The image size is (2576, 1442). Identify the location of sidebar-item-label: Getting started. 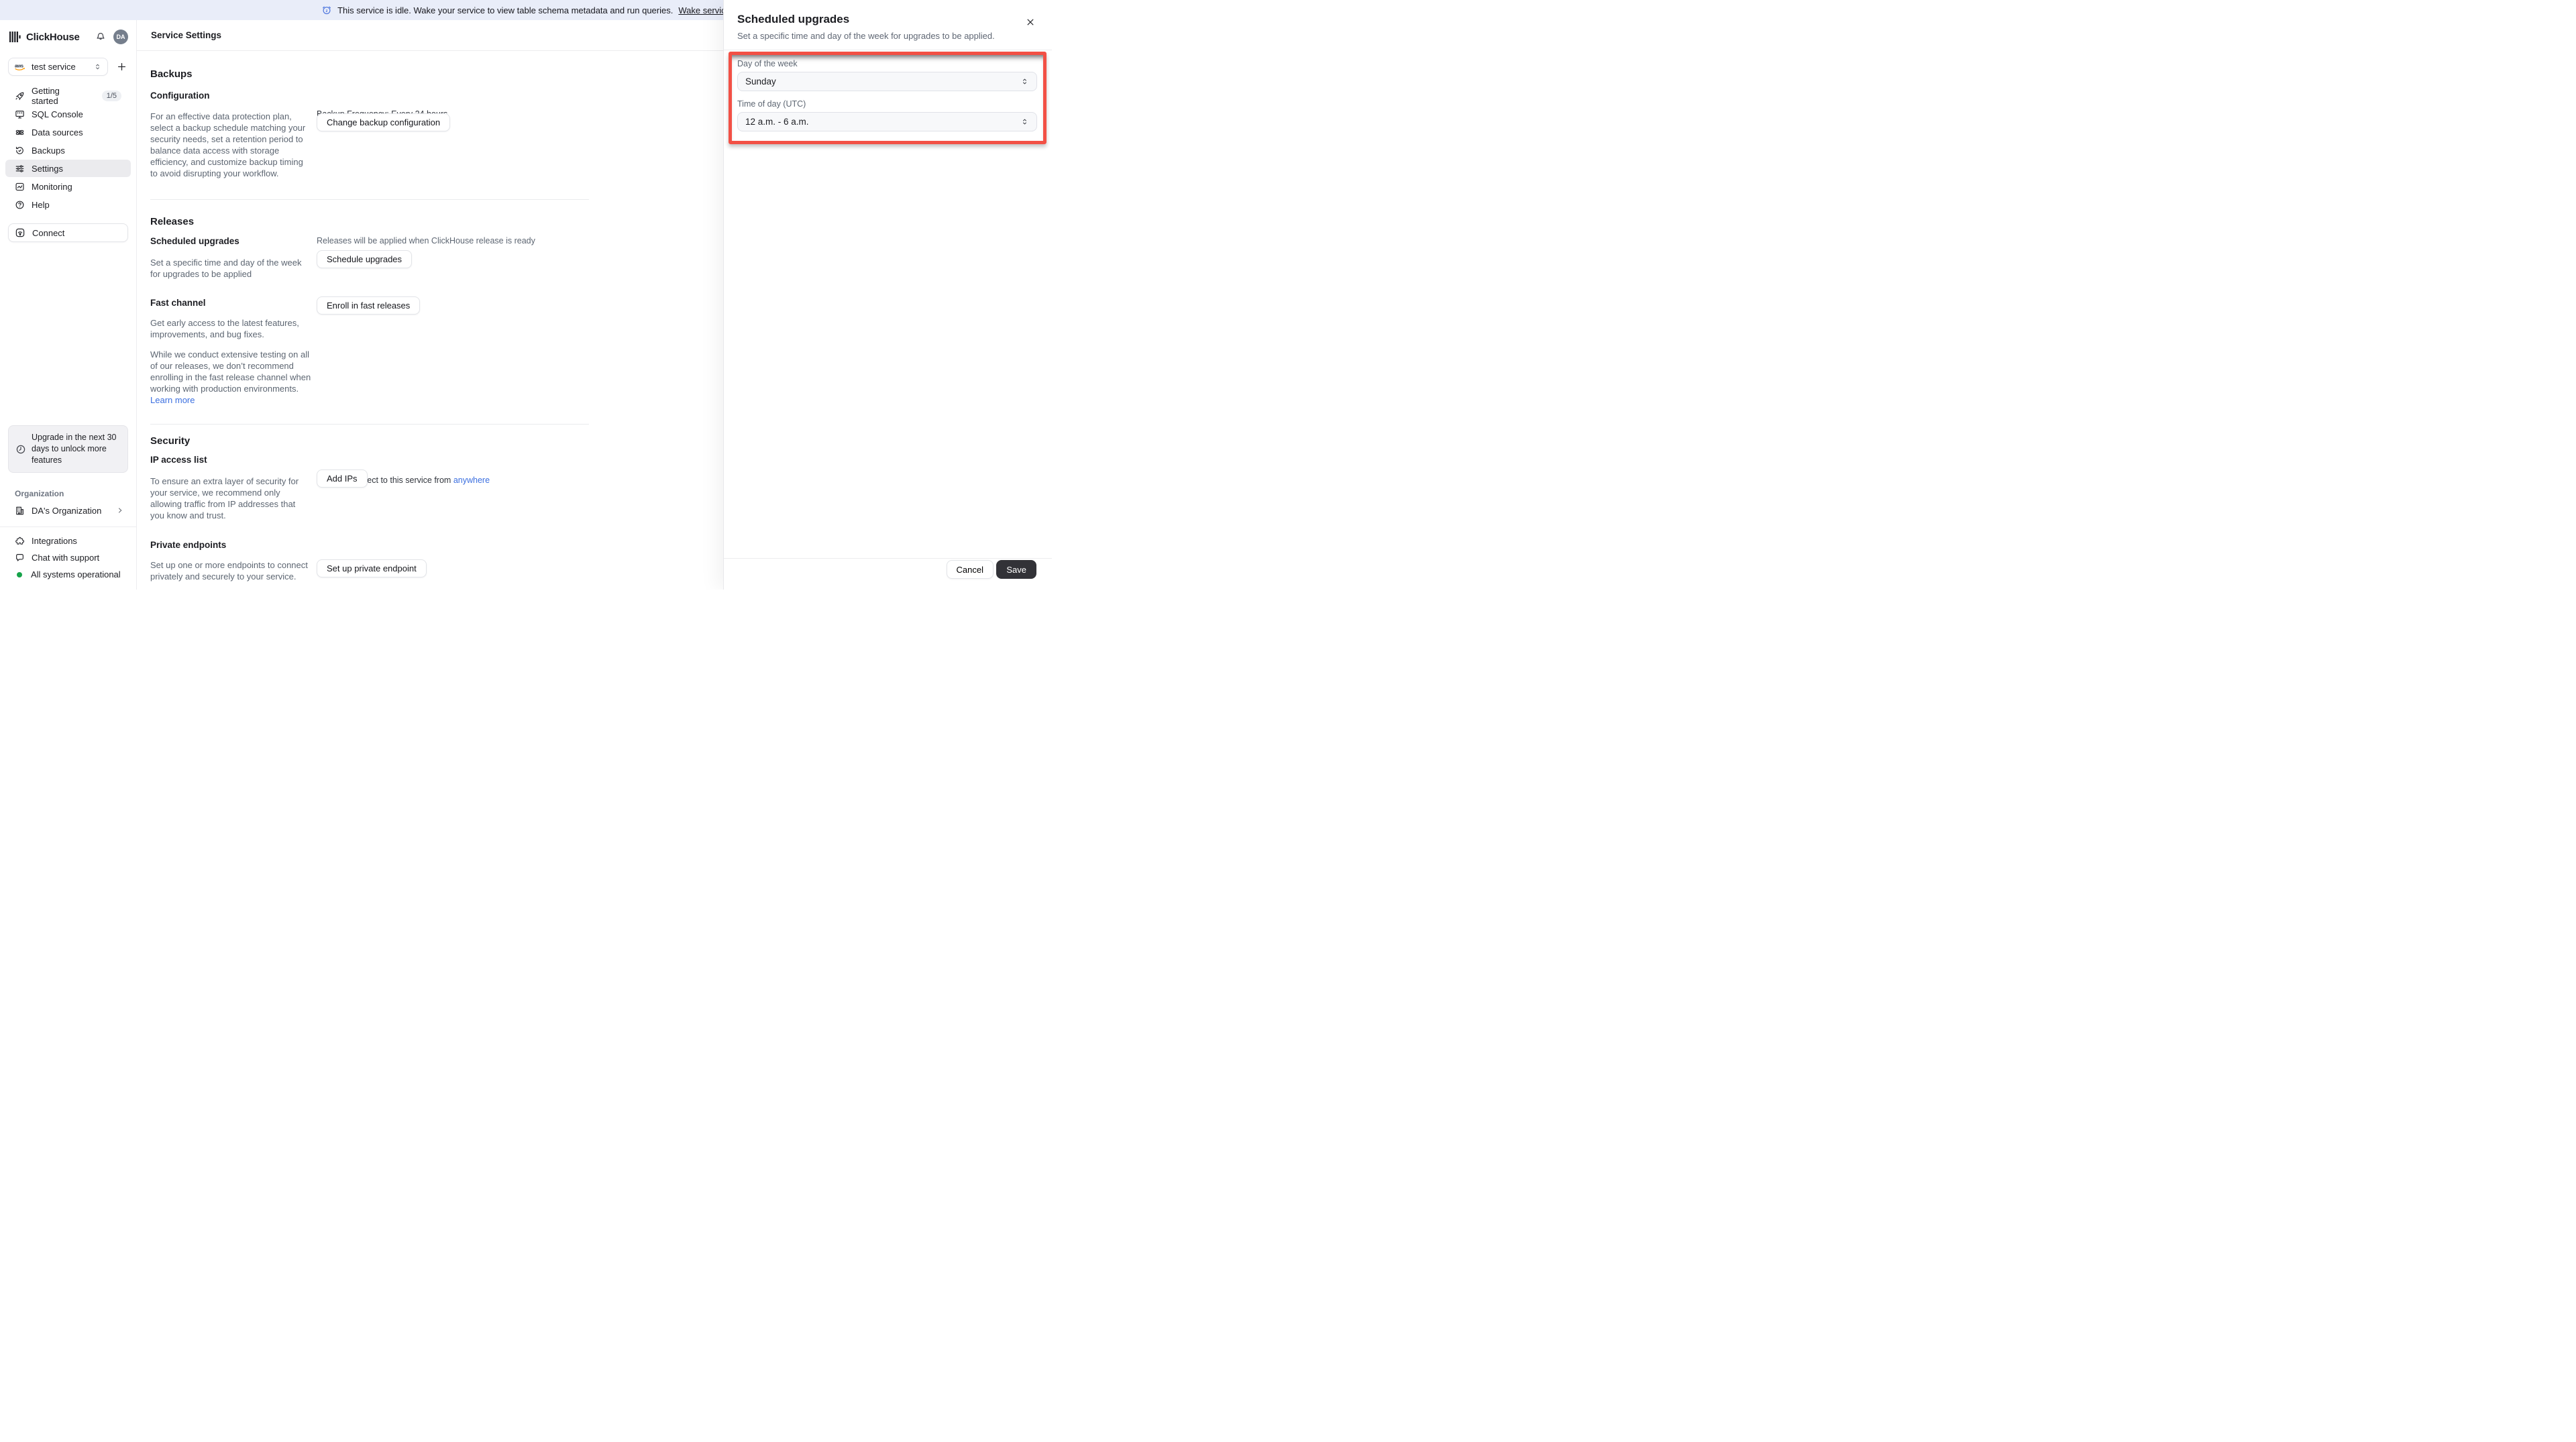
(46, 96).